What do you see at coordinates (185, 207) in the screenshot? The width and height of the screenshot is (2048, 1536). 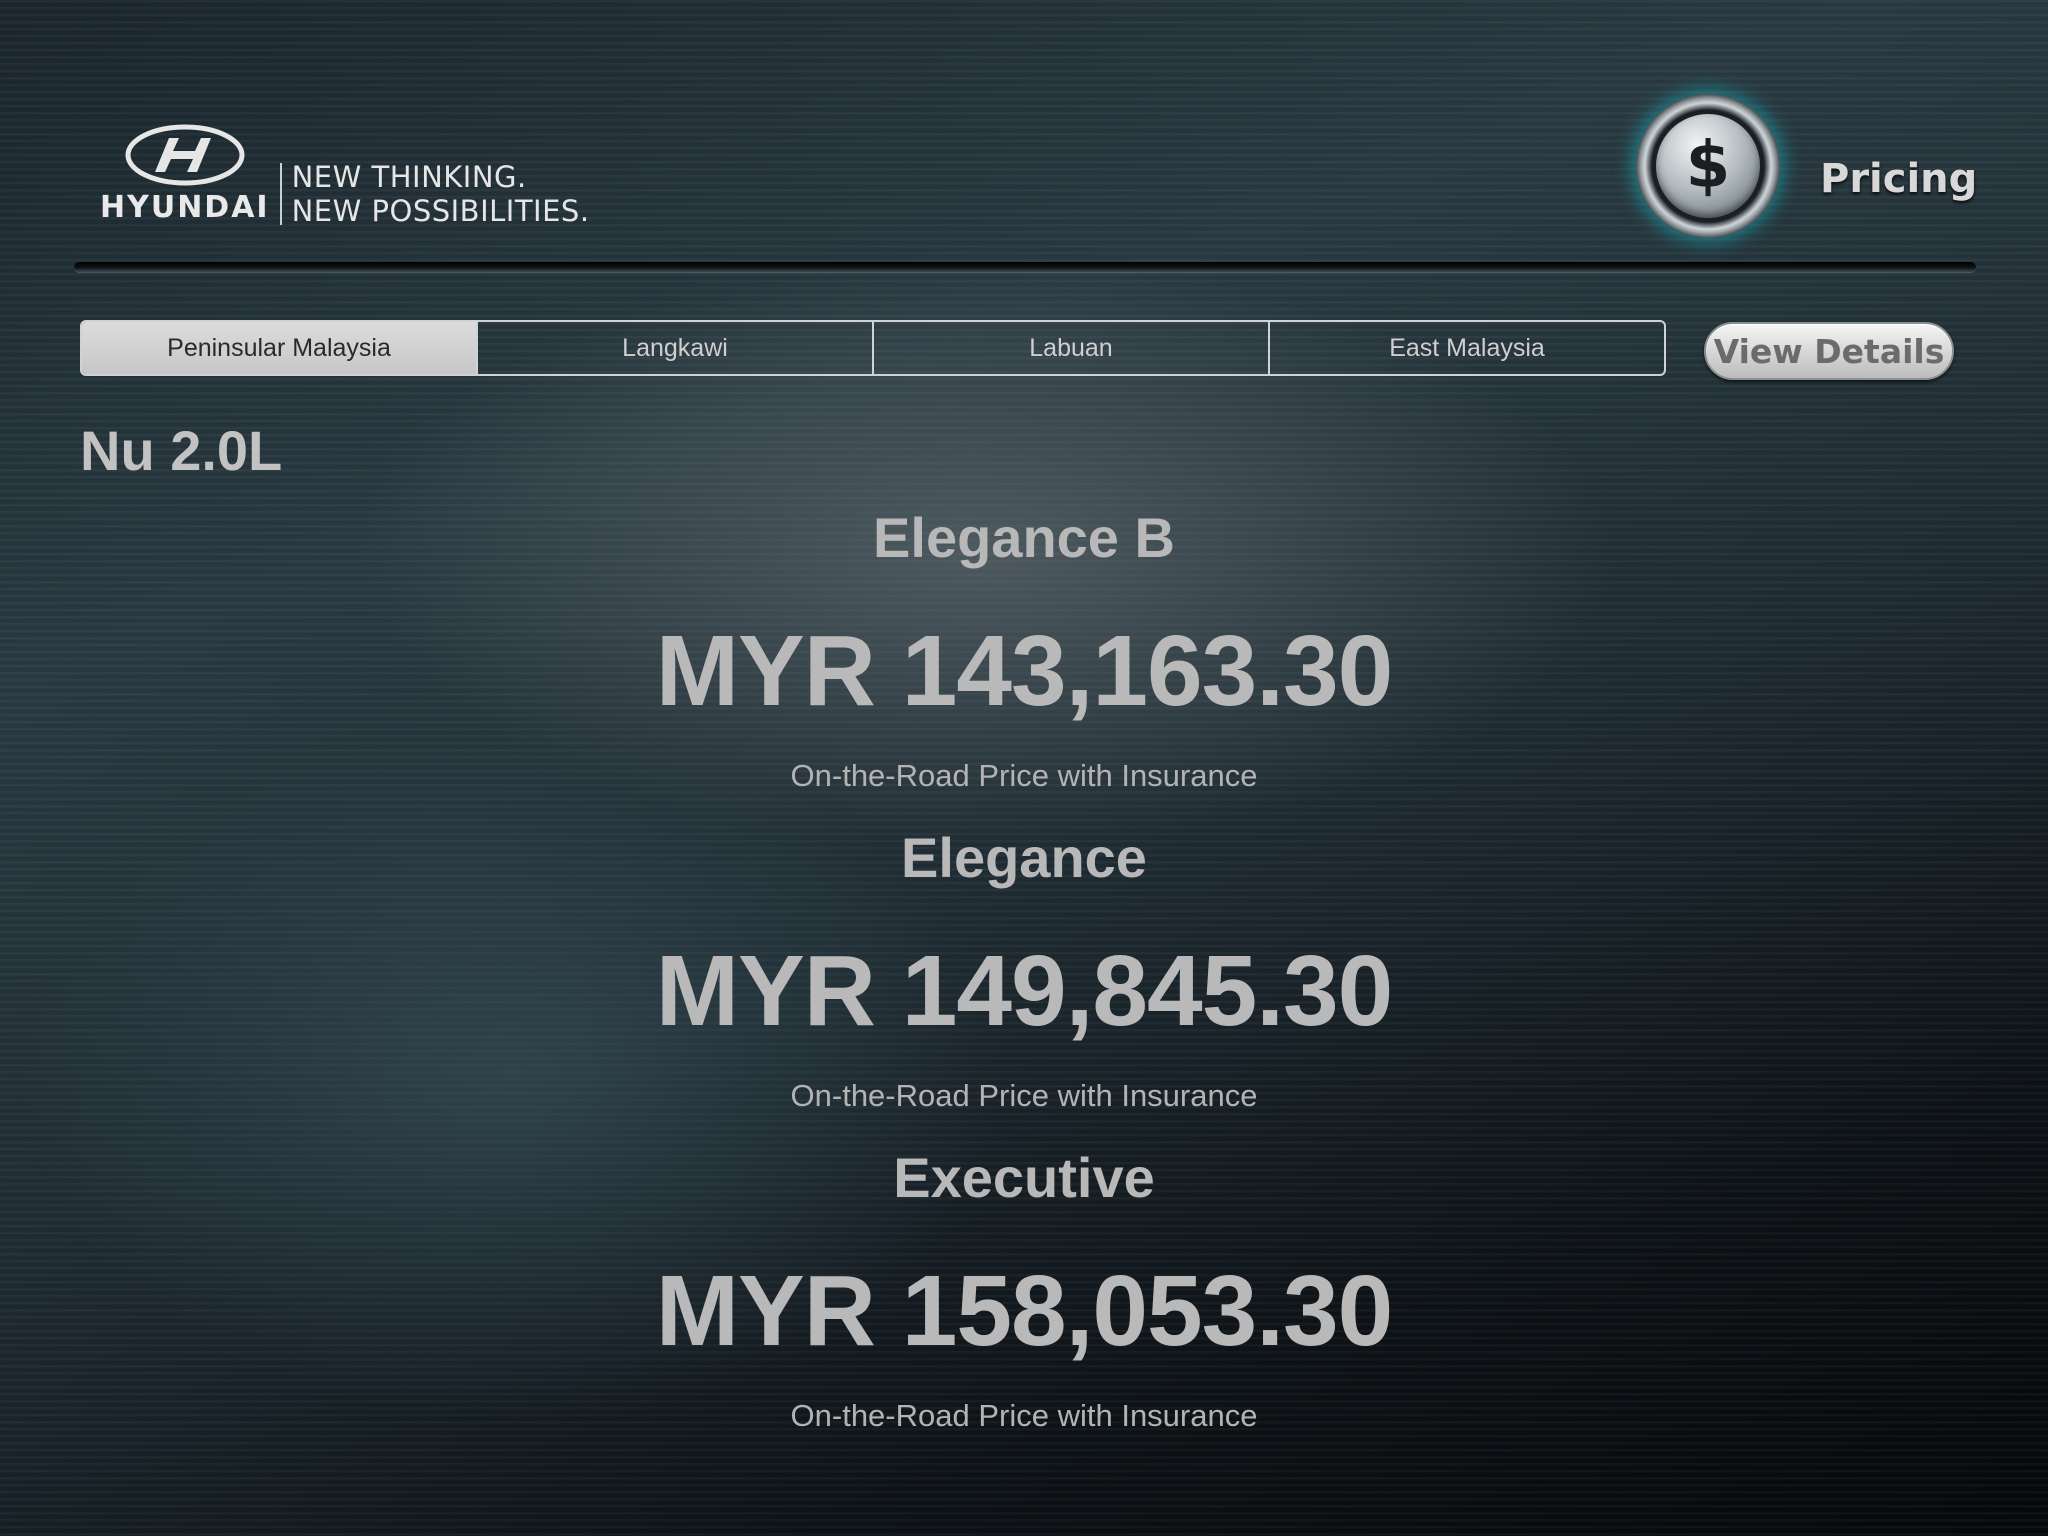 I see `brand-wordmark: HYUNDAI` at bounding box center [185, 207].